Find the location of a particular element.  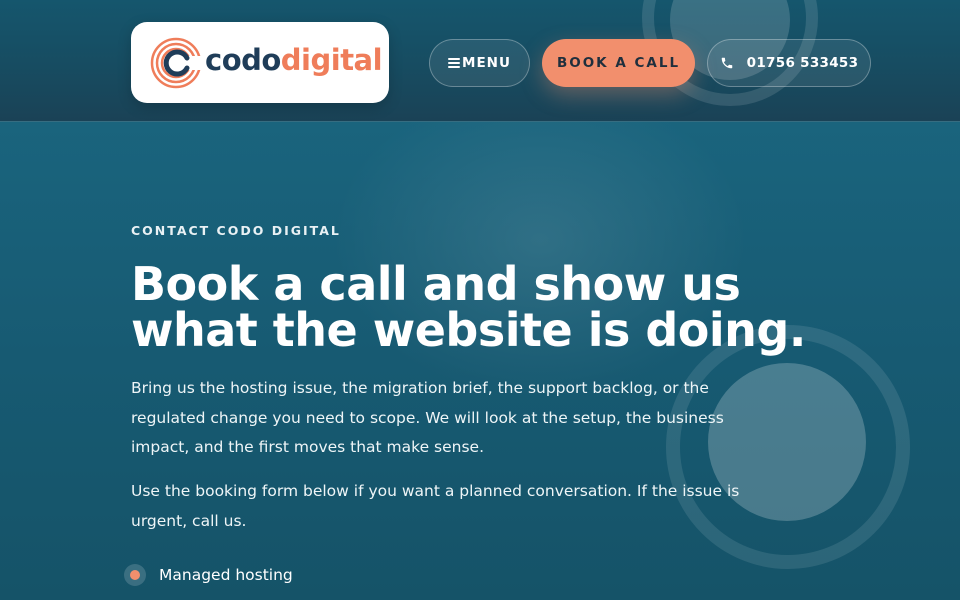

logo-link: cododigital is located at coordinates (260, 62).